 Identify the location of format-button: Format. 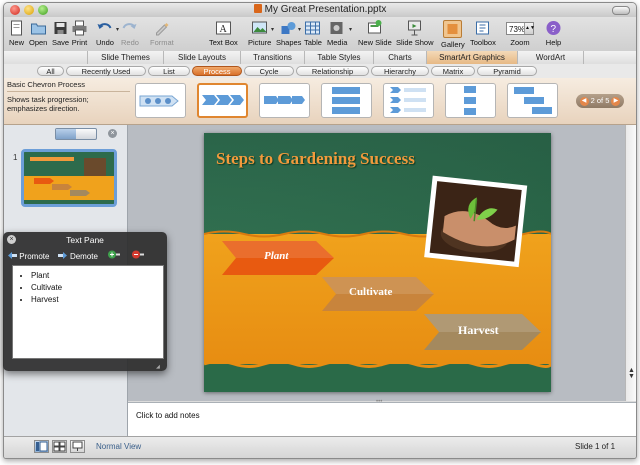
(162, 33).